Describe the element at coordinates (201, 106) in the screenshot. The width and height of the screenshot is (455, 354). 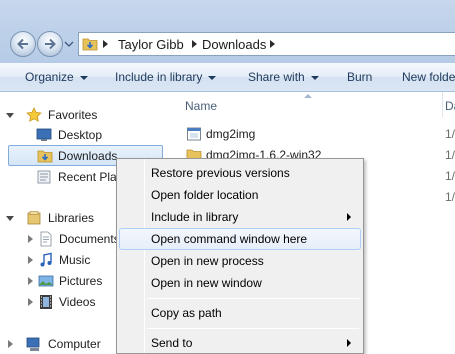
I see `column-header-name: Name` at that location.